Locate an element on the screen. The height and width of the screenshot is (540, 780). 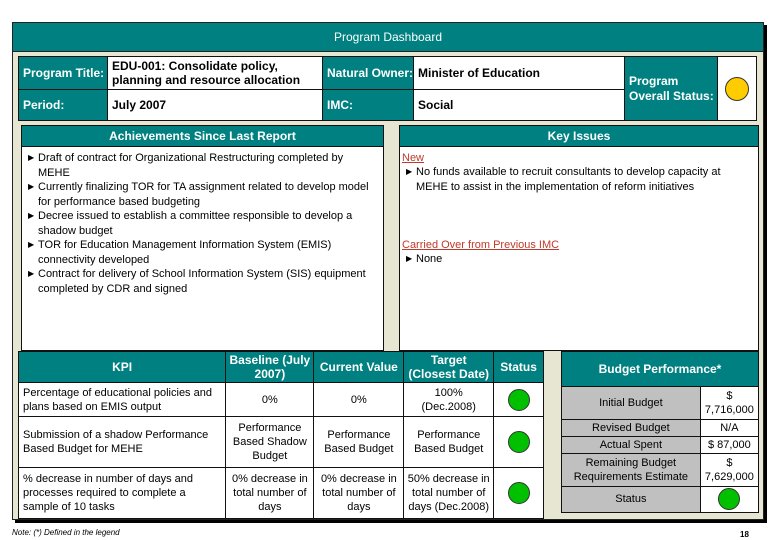
imc-label: IMC: is located at coordinates (368, 105).